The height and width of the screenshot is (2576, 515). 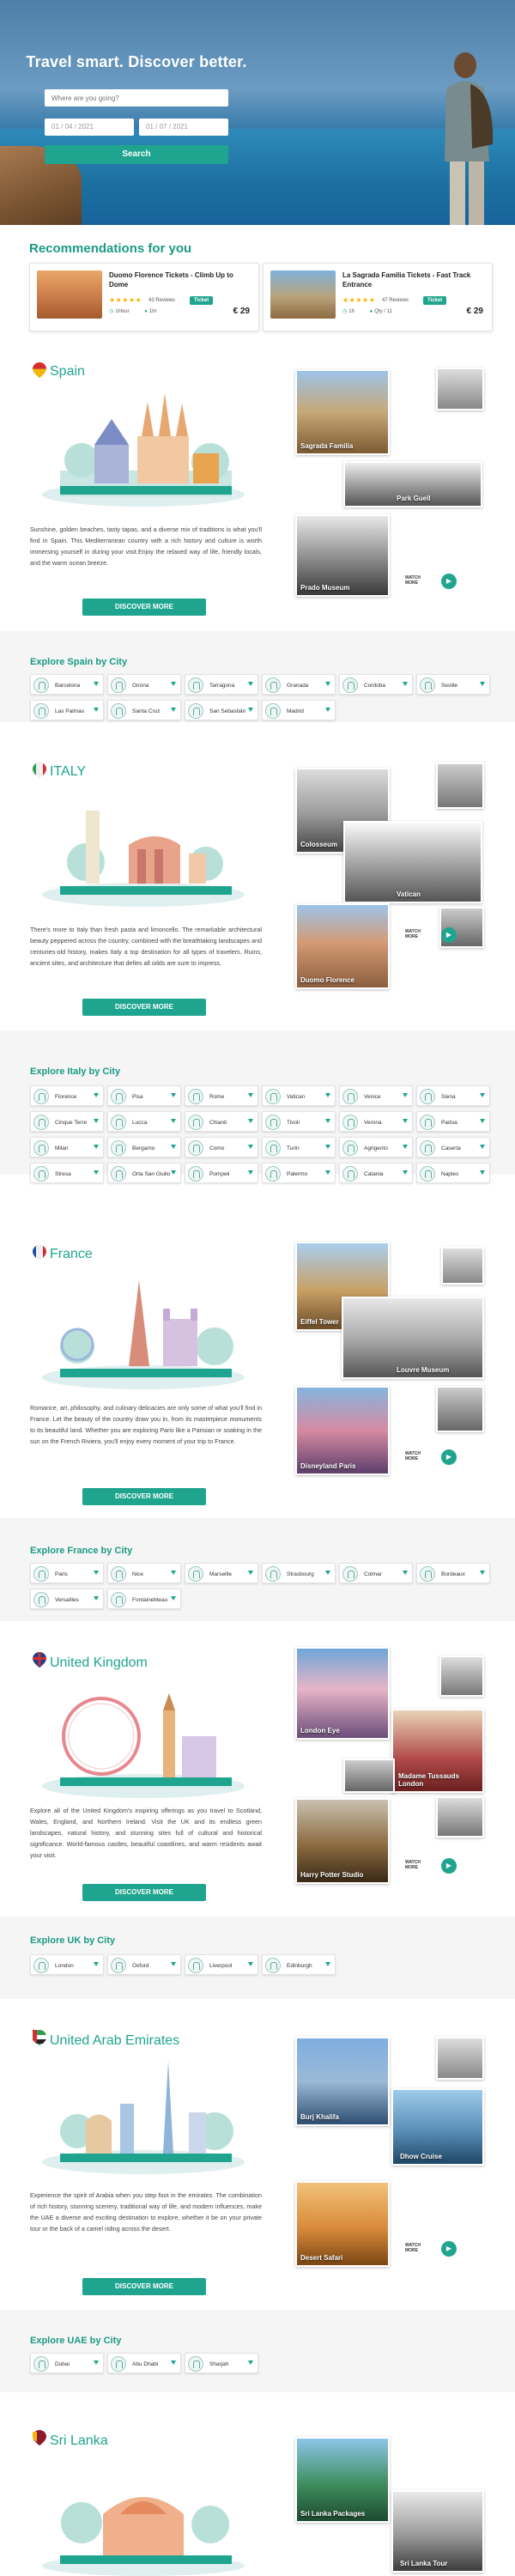 What do you see at coordinates (67, 372) in the screenshot?
I see `country-title: Spain` at bounding box center [67, 372].